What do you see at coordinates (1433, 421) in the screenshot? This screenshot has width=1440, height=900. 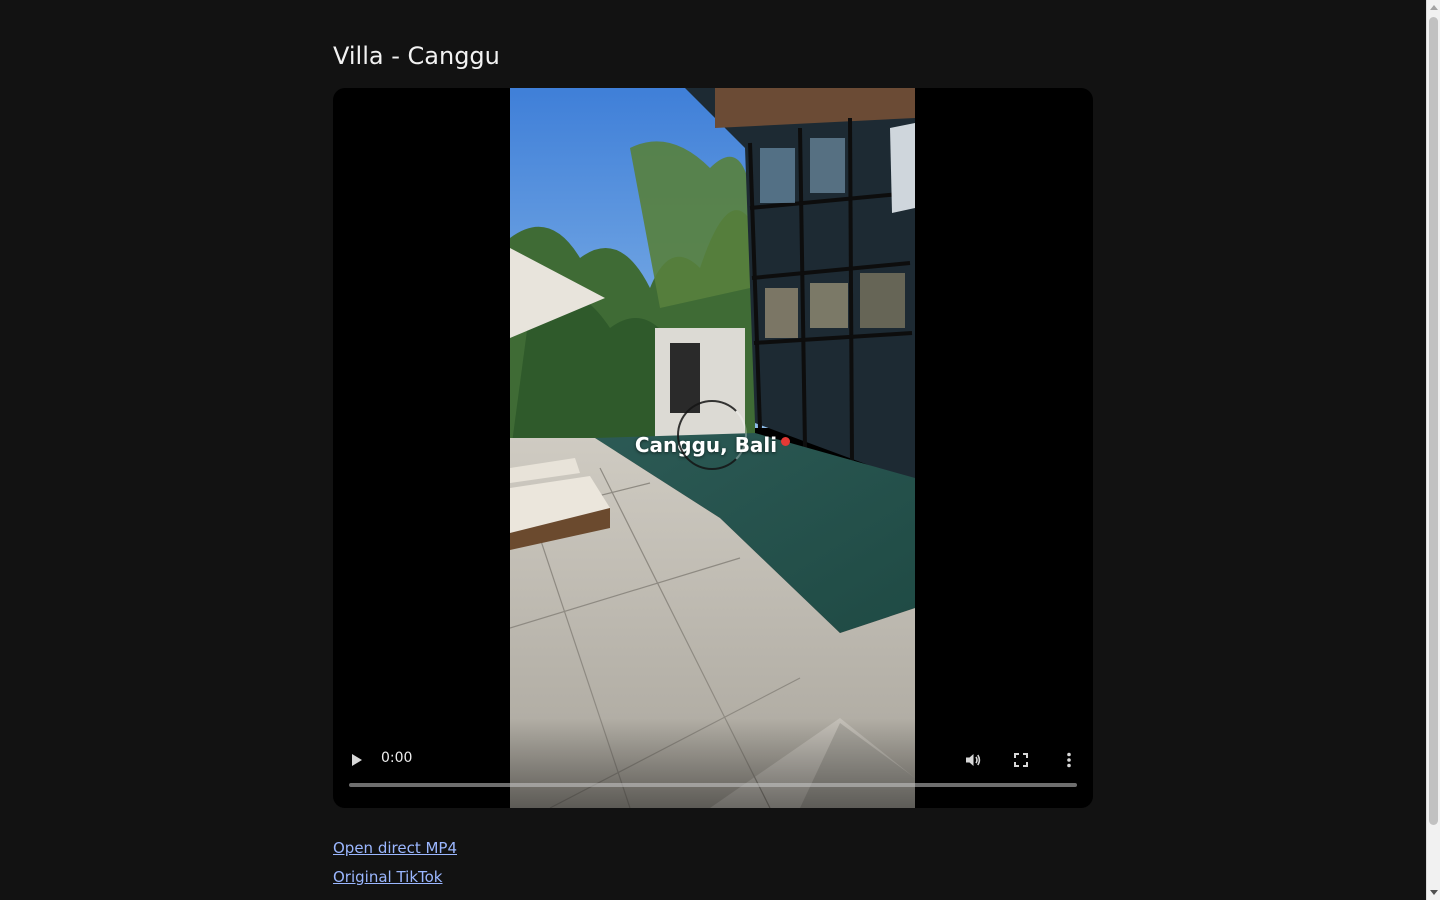 I see `scrollbar-thumb` at bounding box center [1433, 421].